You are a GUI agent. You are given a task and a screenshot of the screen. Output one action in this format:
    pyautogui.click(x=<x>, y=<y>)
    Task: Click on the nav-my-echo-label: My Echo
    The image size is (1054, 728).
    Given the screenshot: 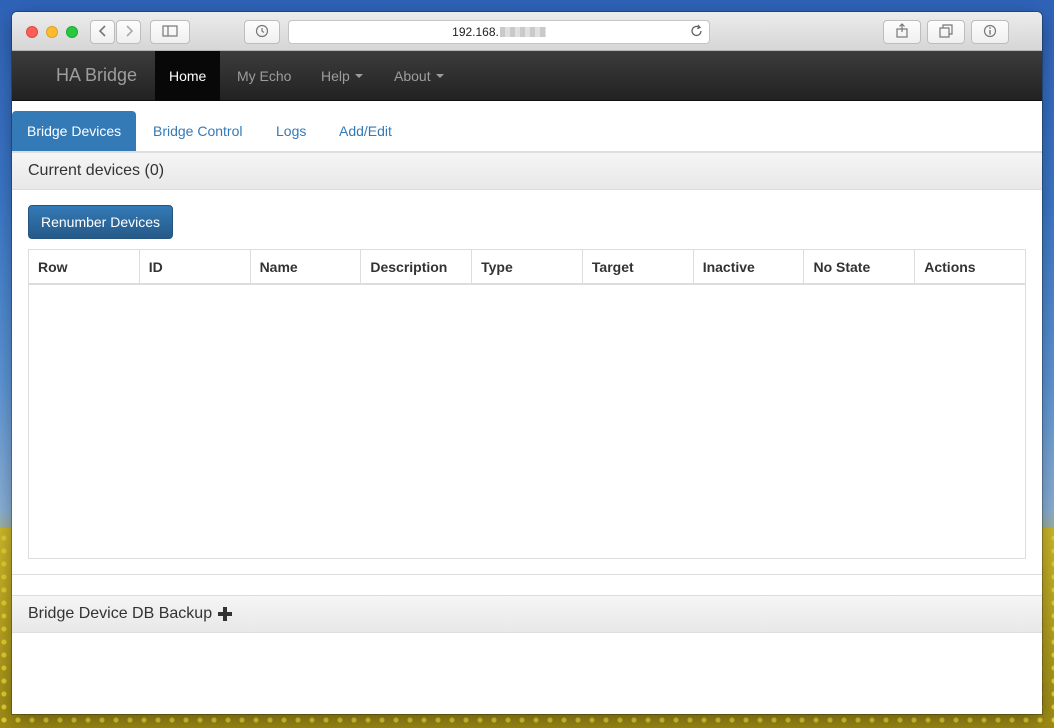 What is the action you would take?
    pyautogui.click(x=264, y=76)
    